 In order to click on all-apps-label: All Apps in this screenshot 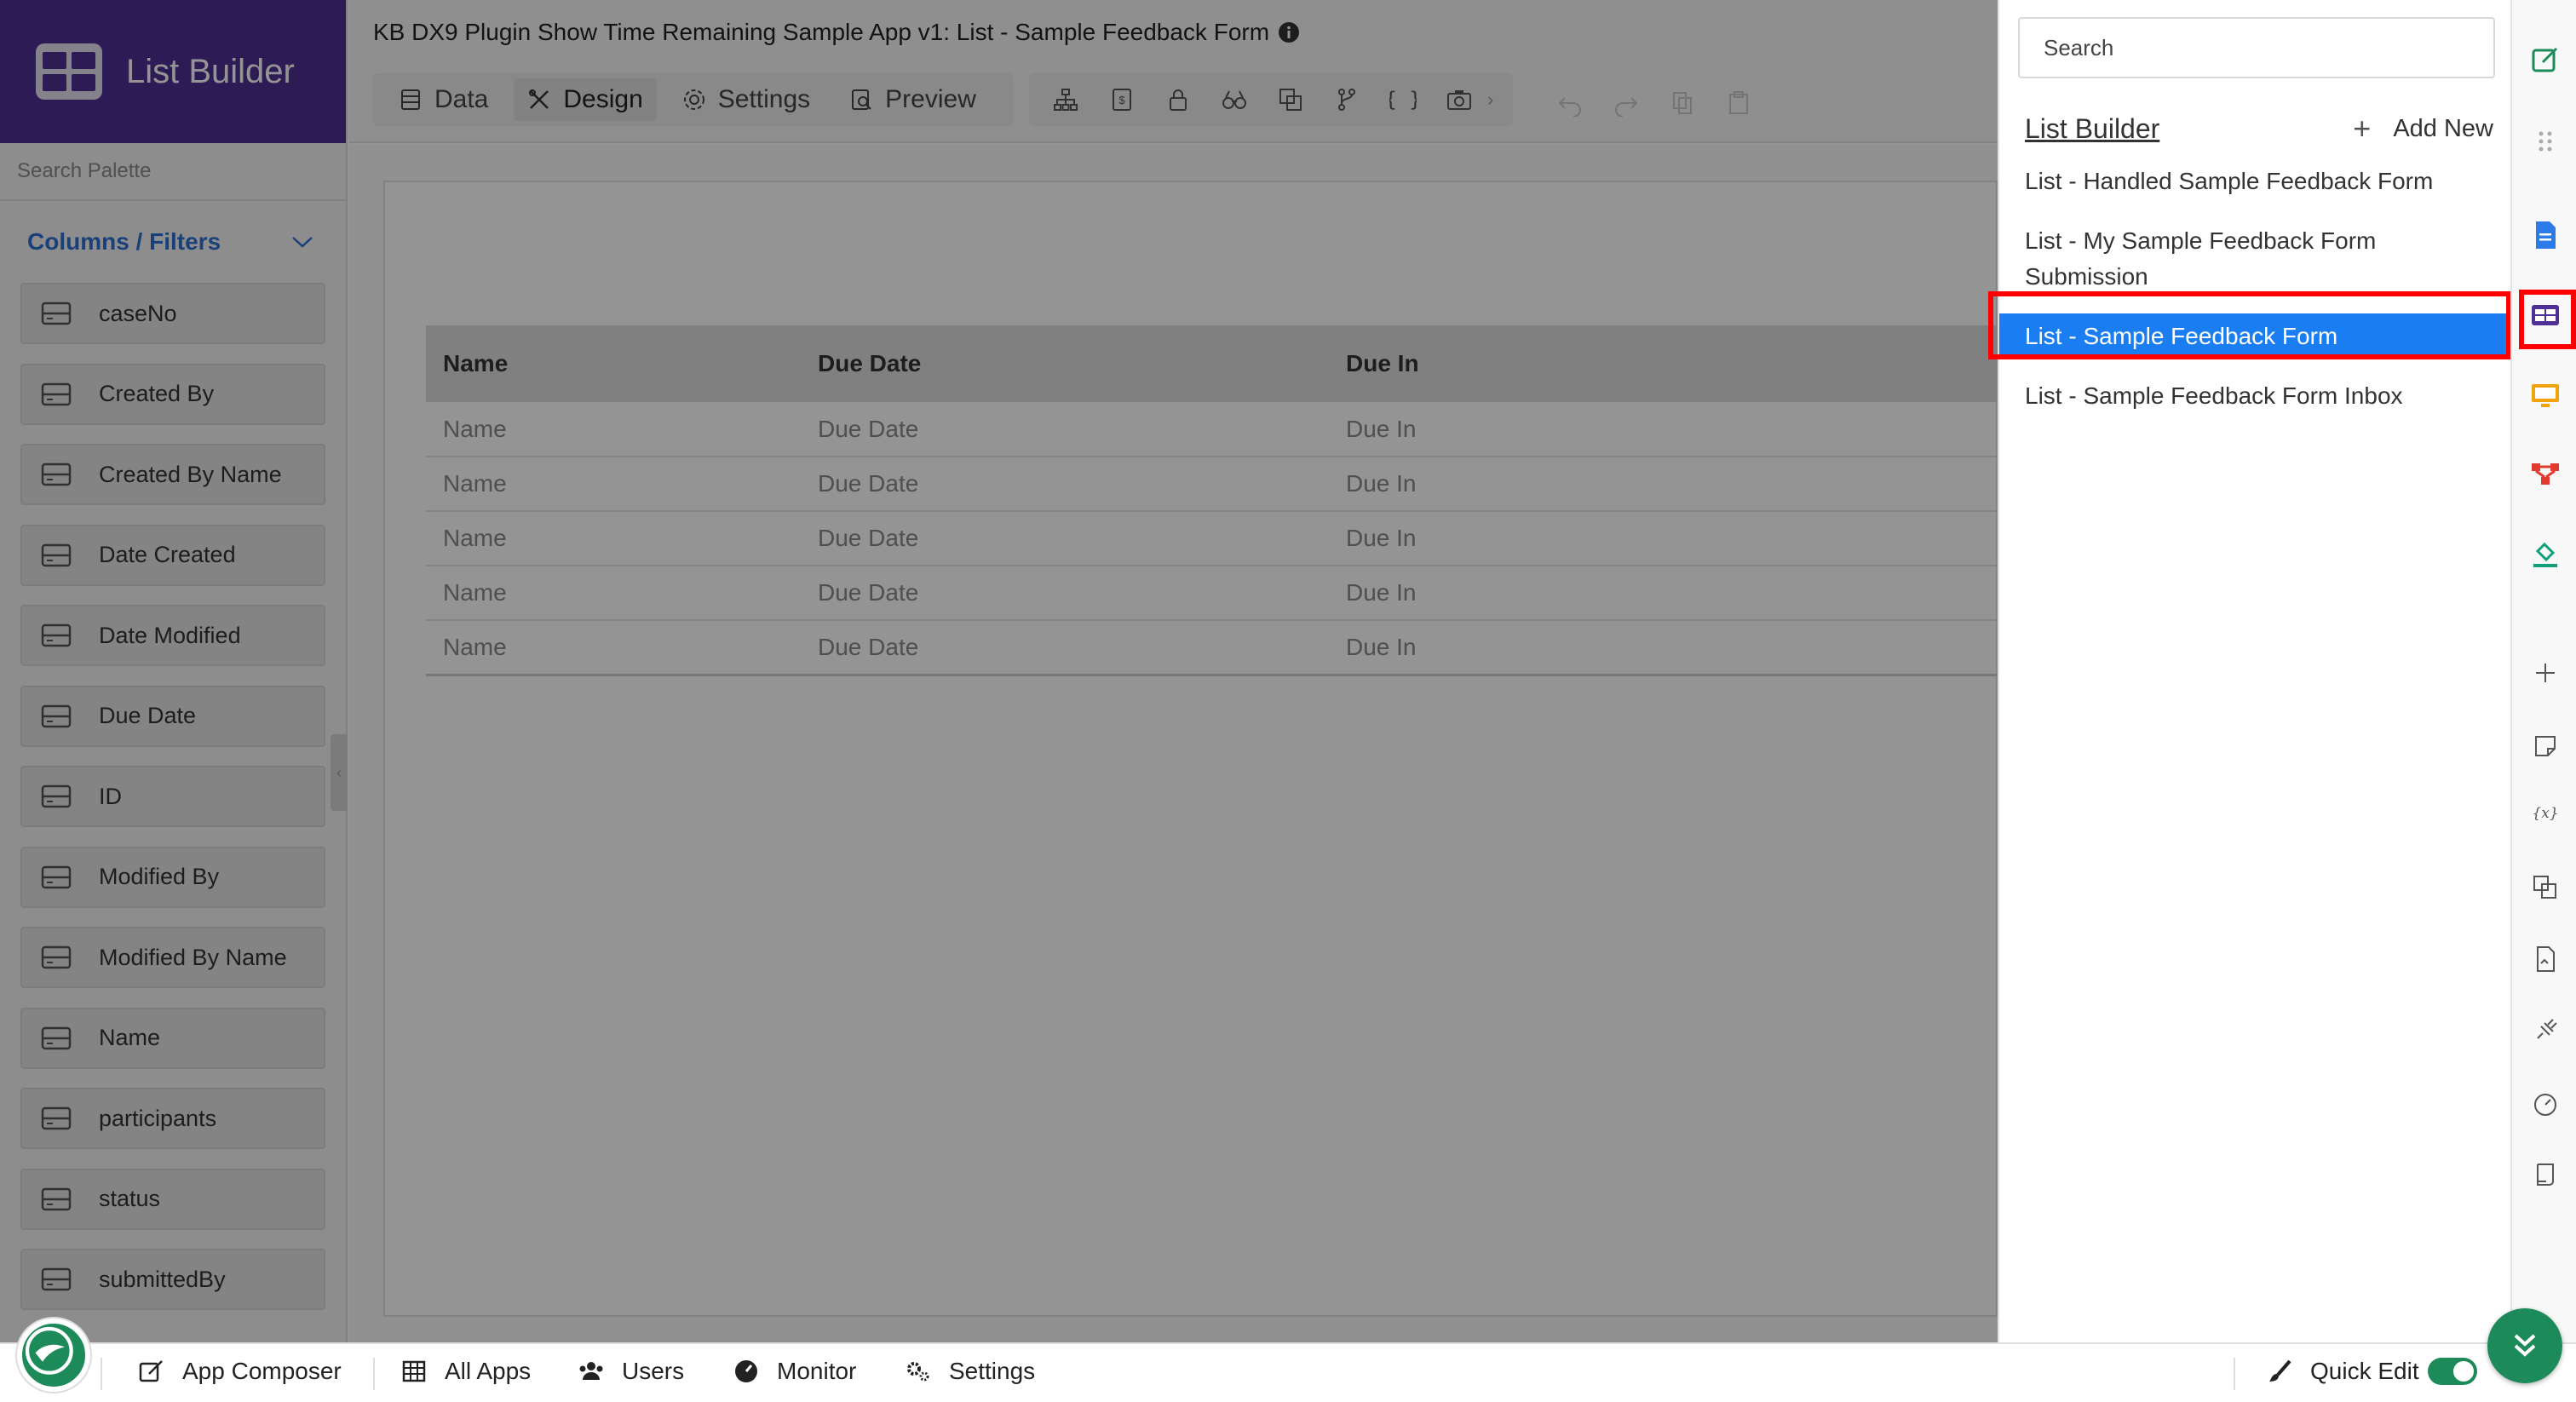, I will do `click(489, 1371)`.